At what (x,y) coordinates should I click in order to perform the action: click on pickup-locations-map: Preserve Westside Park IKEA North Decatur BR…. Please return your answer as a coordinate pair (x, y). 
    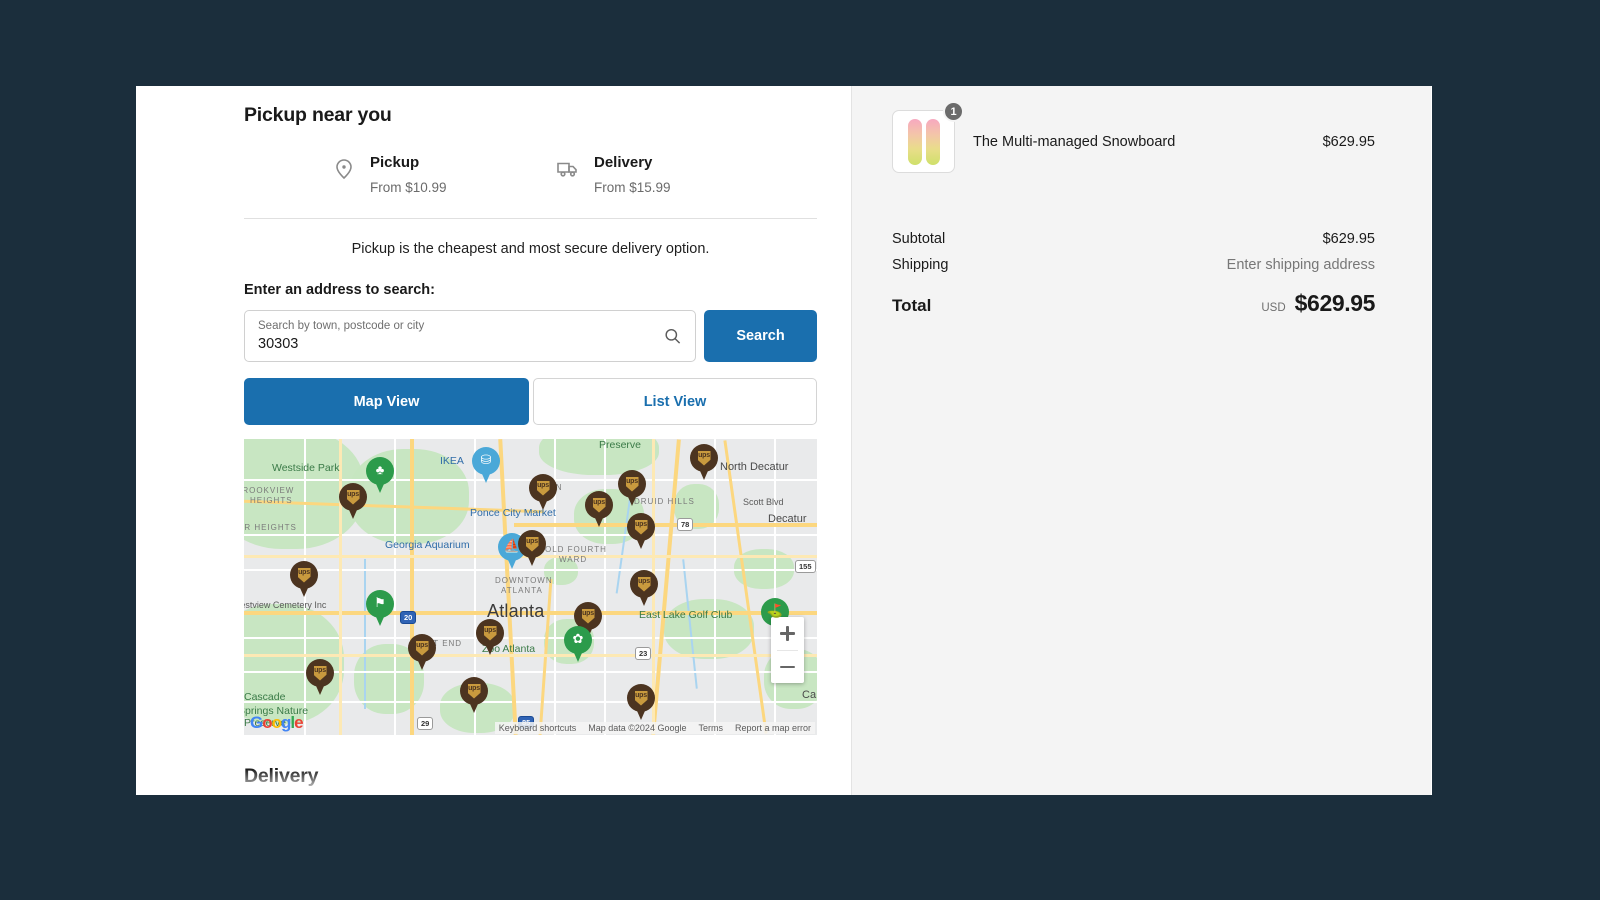
    Looking at the image, I should click on (530, 587).